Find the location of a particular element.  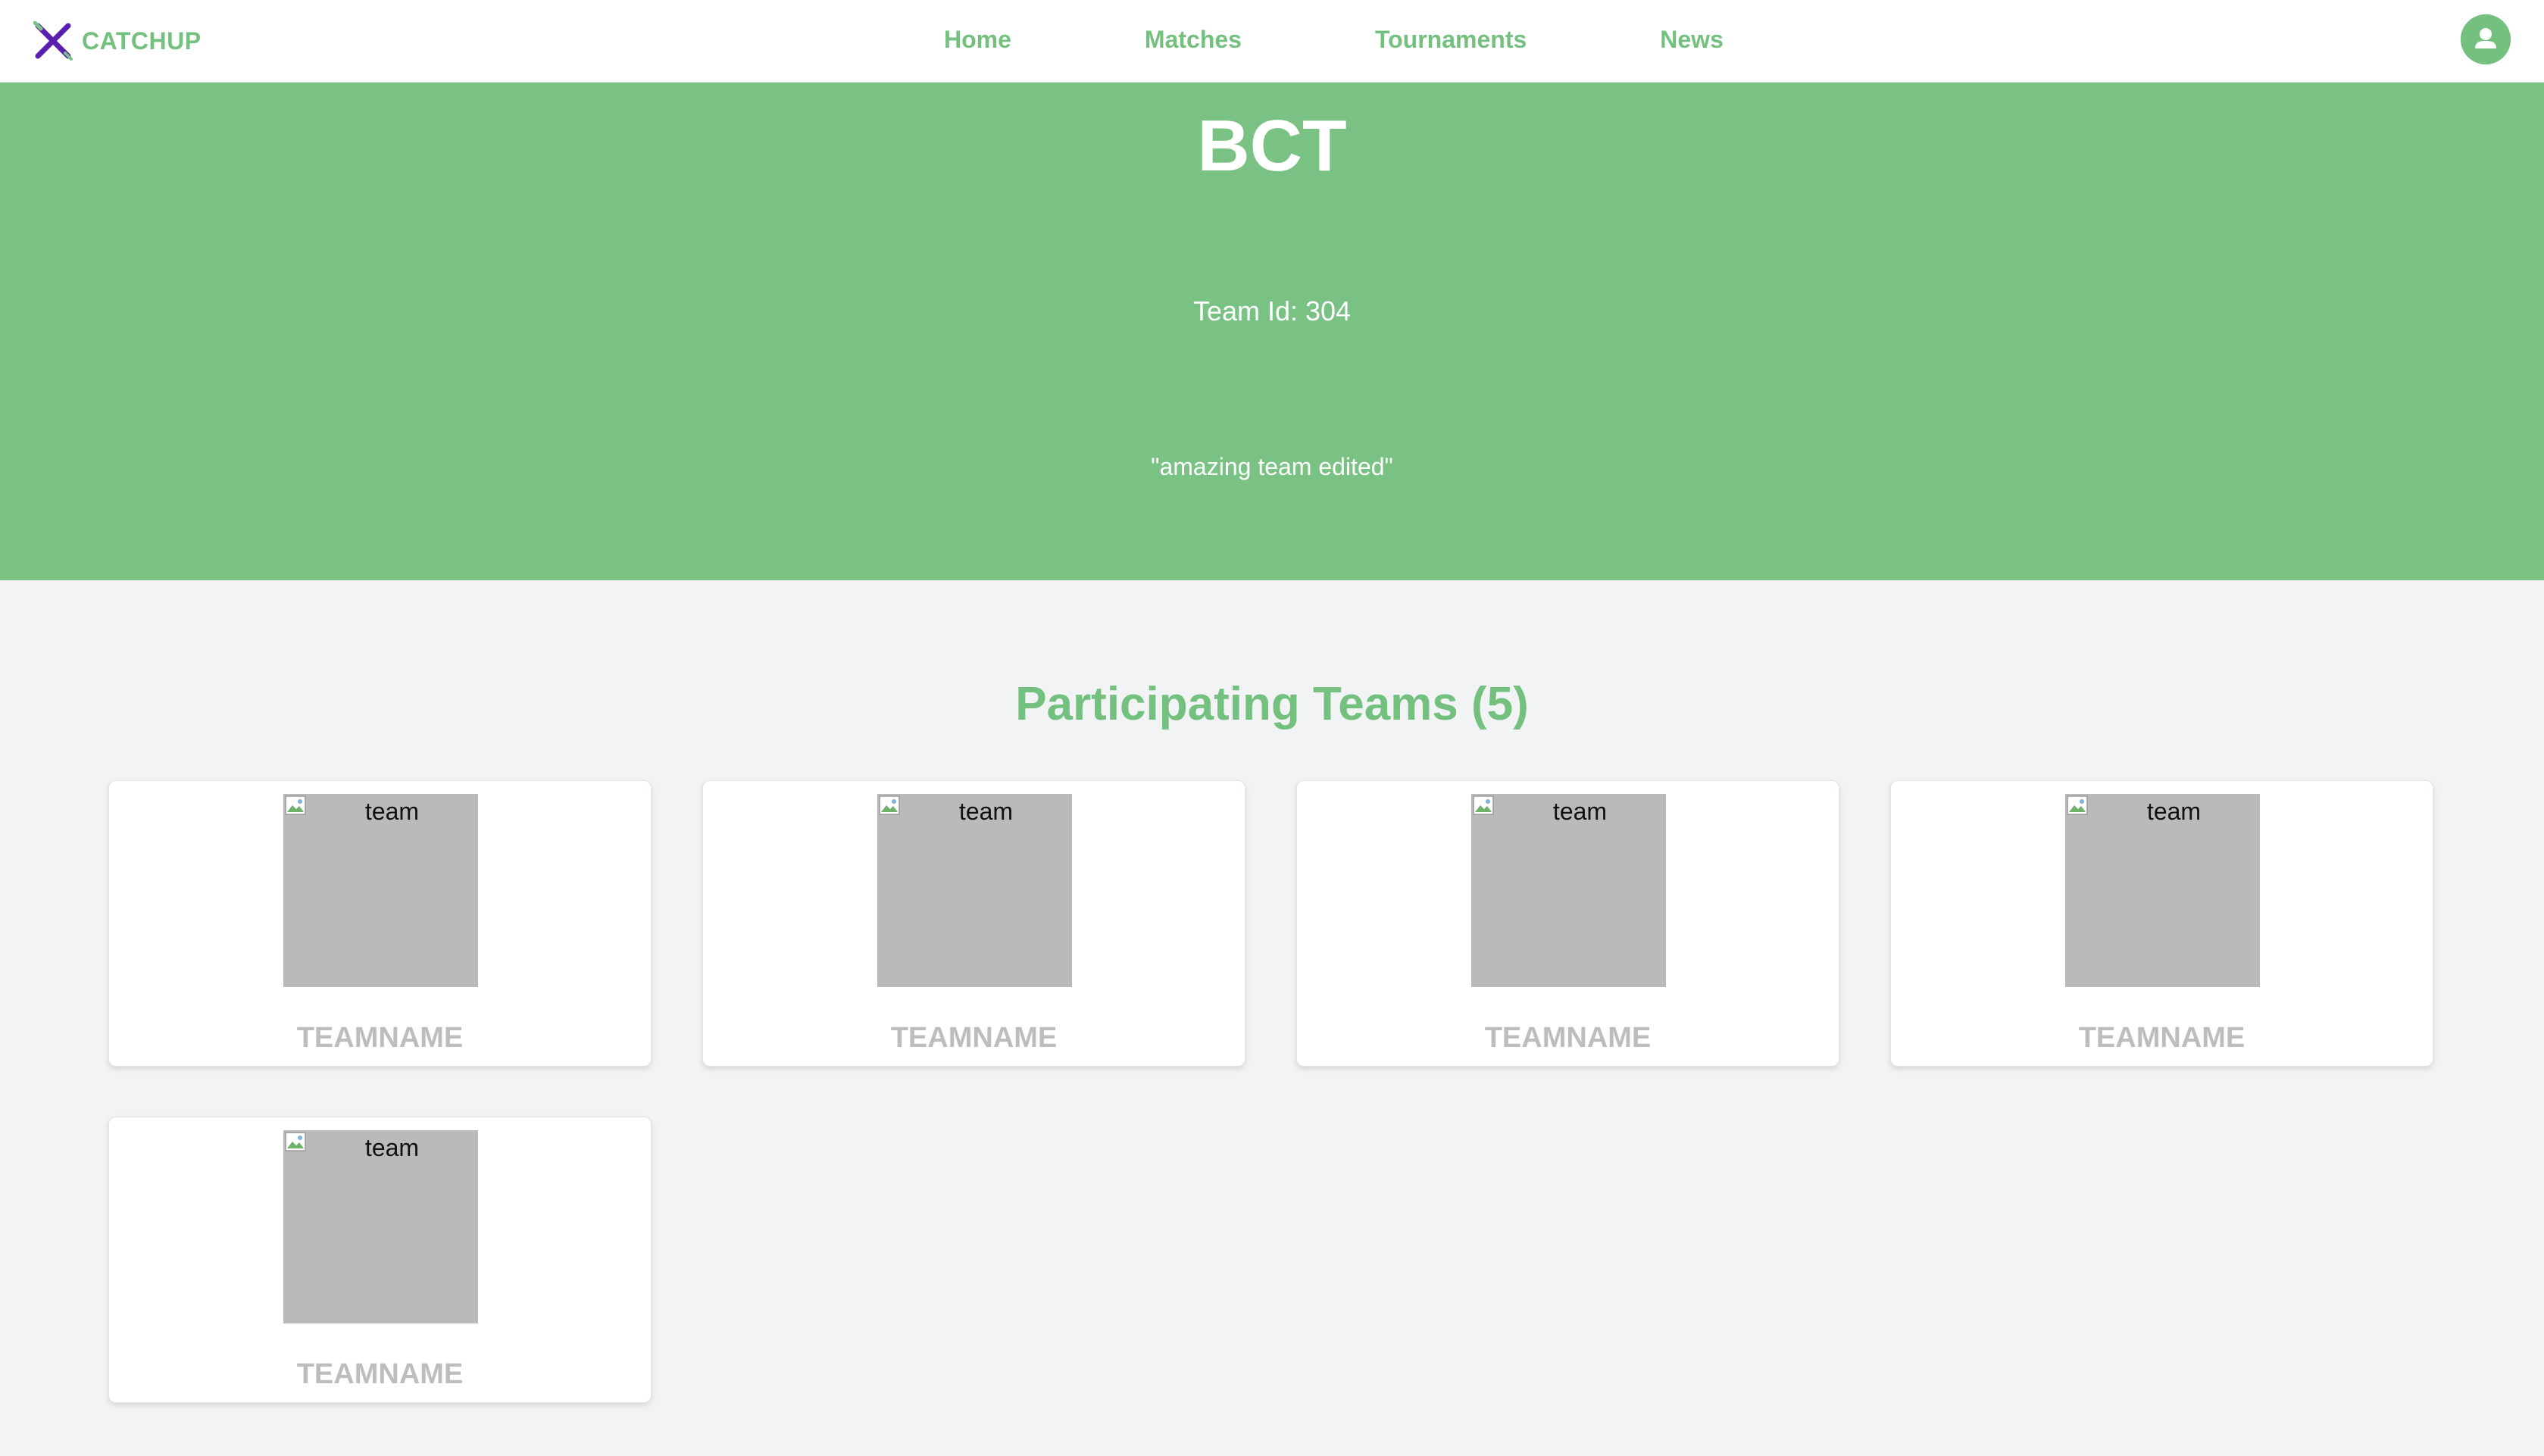

crossed-swords-icon is located at coordinates (53, 41).